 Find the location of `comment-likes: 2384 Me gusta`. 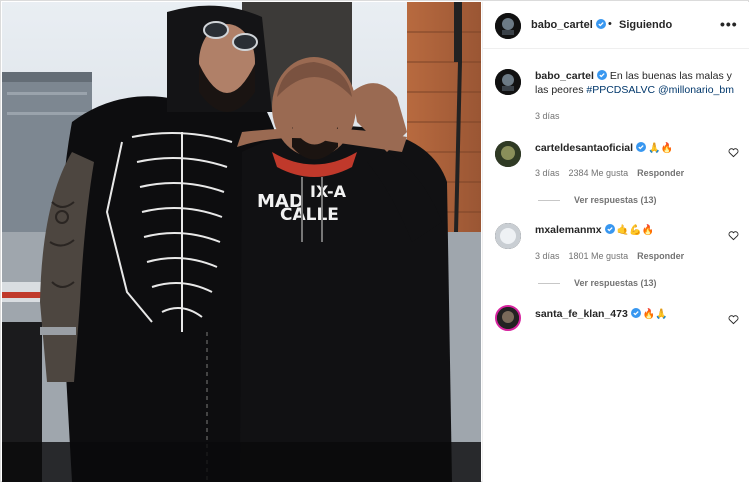

comment-likes: 2384 Me gusta is located at coordinates (599, 173).